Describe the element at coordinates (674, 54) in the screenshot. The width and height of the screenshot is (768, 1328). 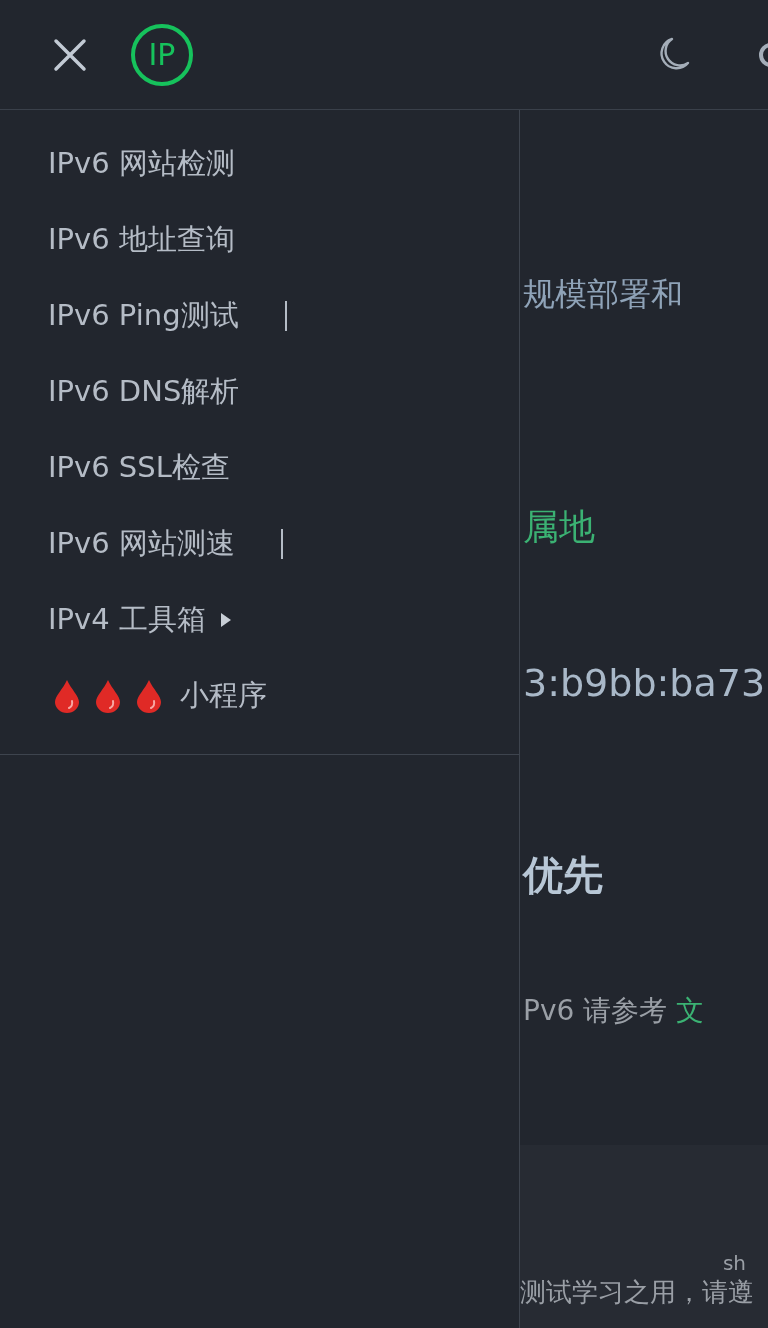
I see `moon-icon` at that location.